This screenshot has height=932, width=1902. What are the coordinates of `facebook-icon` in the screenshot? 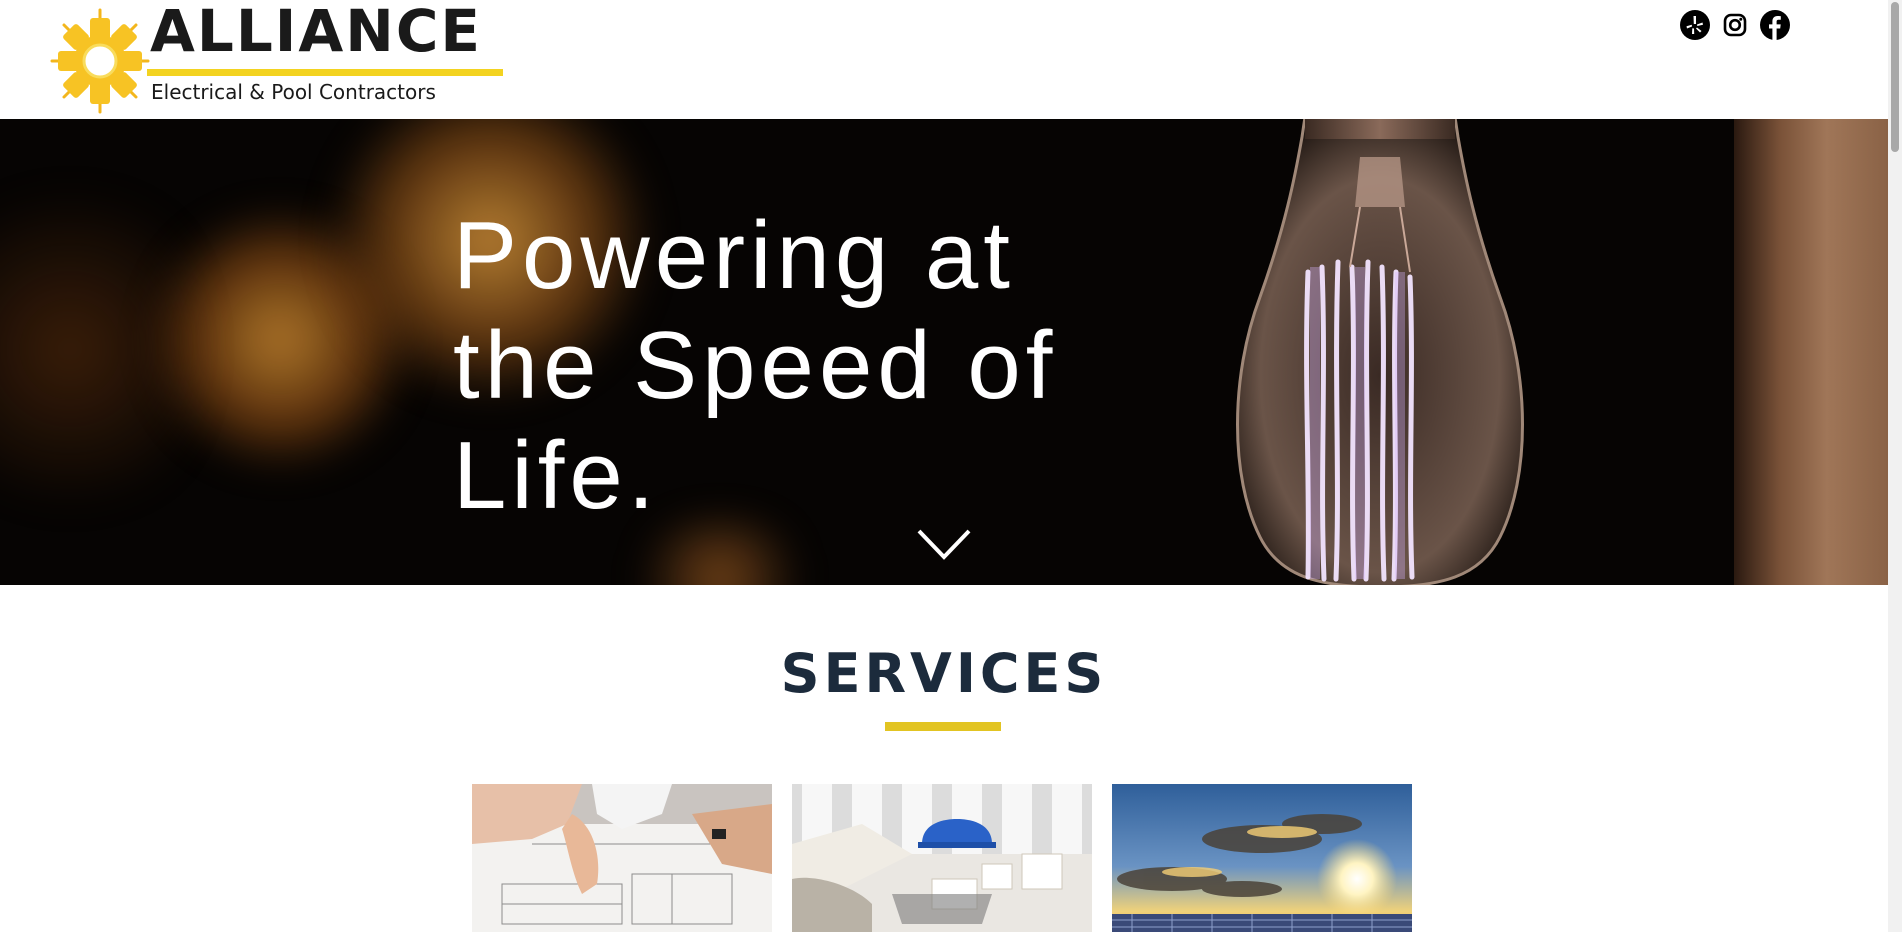 It's located at (1775, 25).